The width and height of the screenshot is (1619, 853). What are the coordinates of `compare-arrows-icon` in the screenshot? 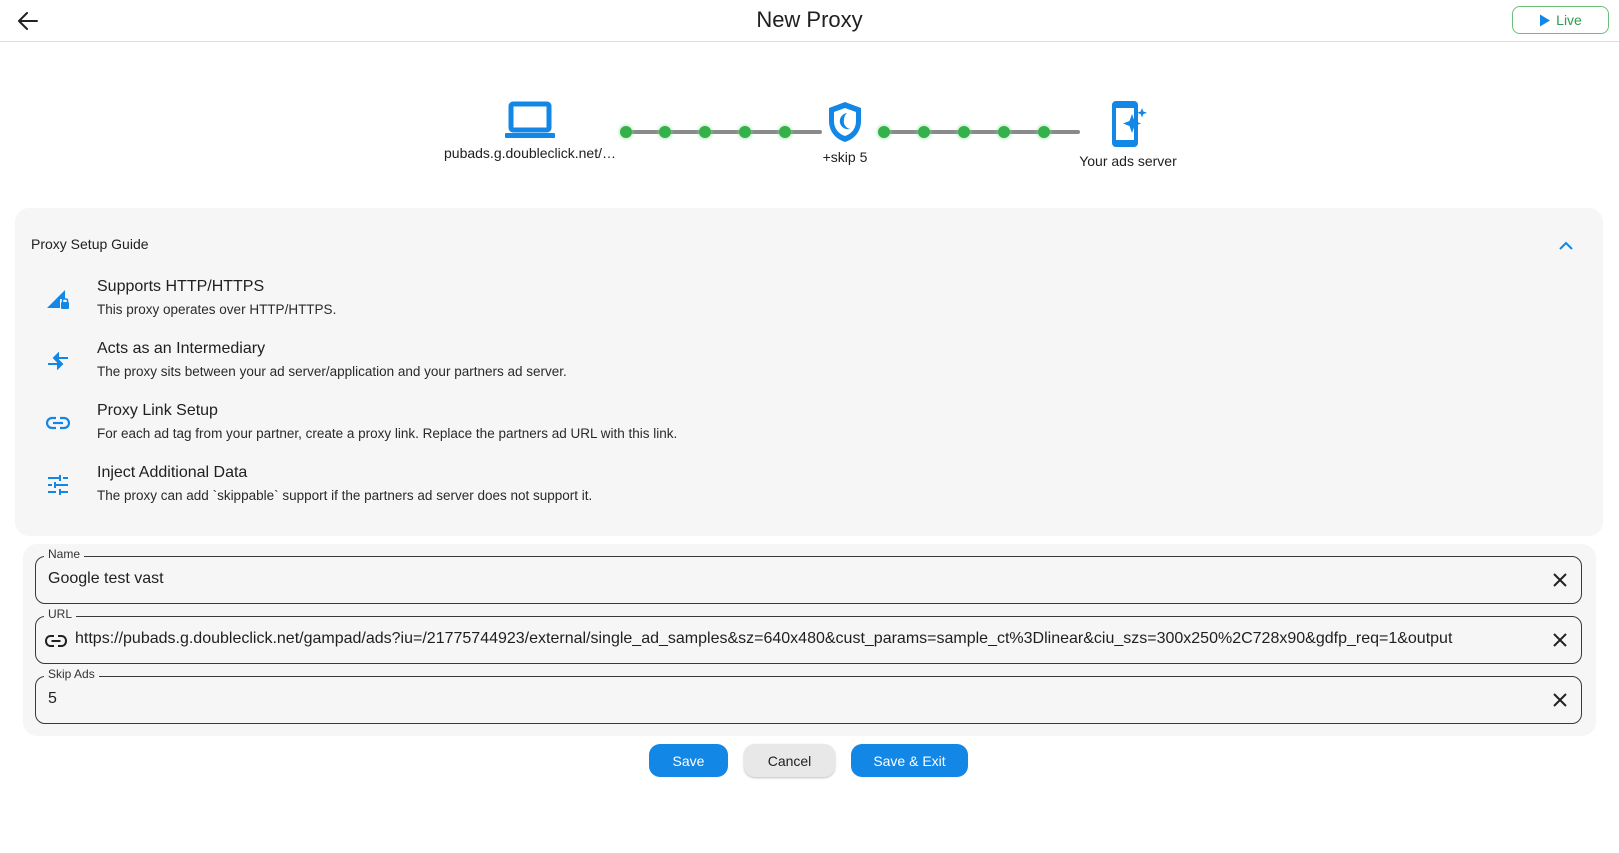 It's located at (58, 361).